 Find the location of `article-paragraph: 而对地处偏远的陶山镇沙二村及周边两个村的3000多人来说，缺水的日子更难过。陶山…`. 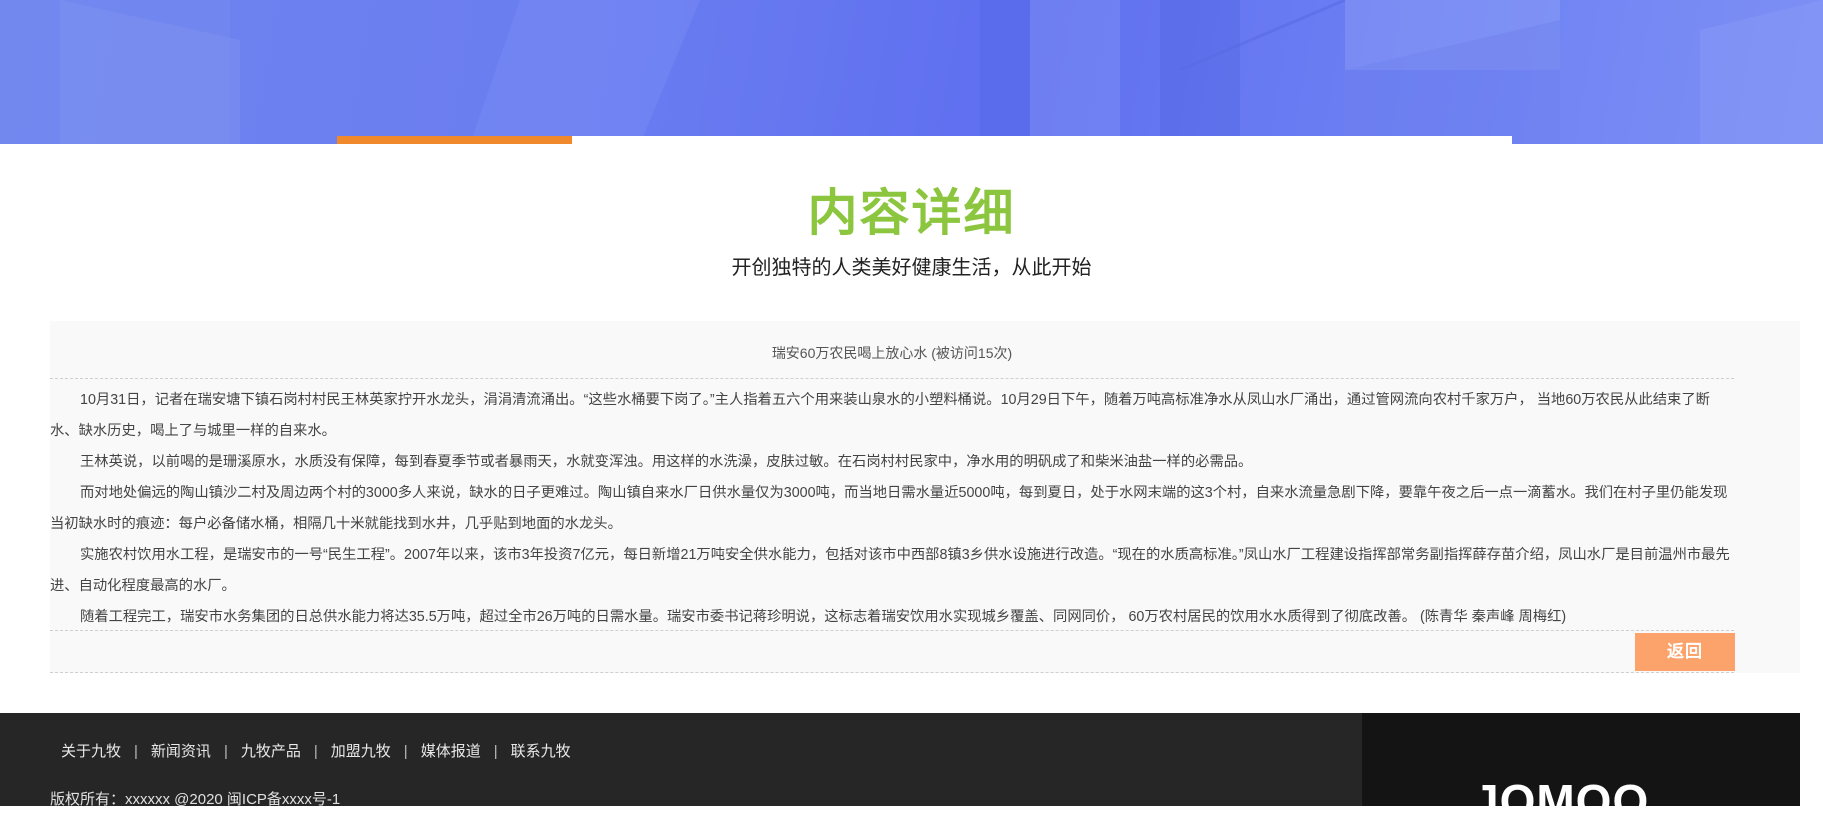

article-paragraph: 而对地处偏远的陶山镇沙二村及周边两个村的3000多人来说，缺水的日子更难过。陶山… is located at coordinates (889, 508).